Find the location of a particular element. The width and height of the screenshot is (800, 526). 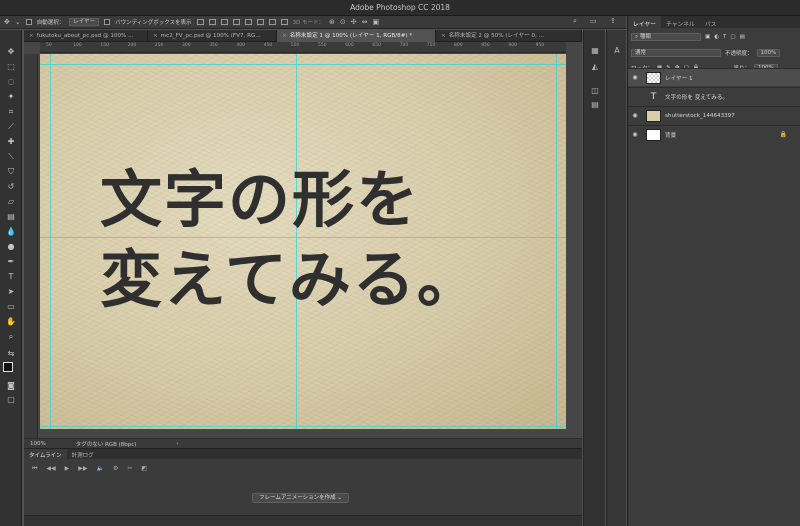

tab-layers: レイヤー is located at coordinates (645, 22).